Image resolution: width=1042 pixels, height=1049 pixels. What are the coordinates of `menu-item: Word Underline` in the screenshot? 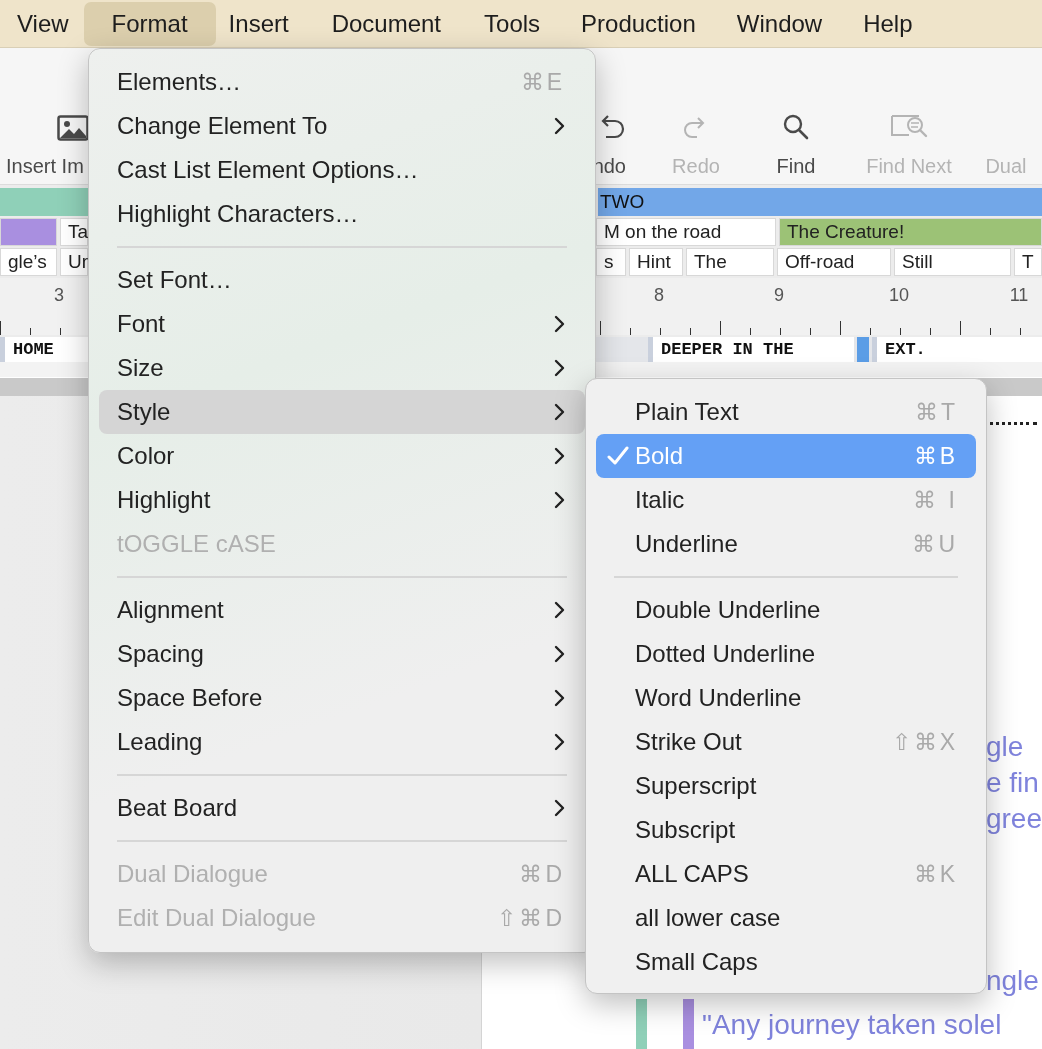 It's located at (786, 698).